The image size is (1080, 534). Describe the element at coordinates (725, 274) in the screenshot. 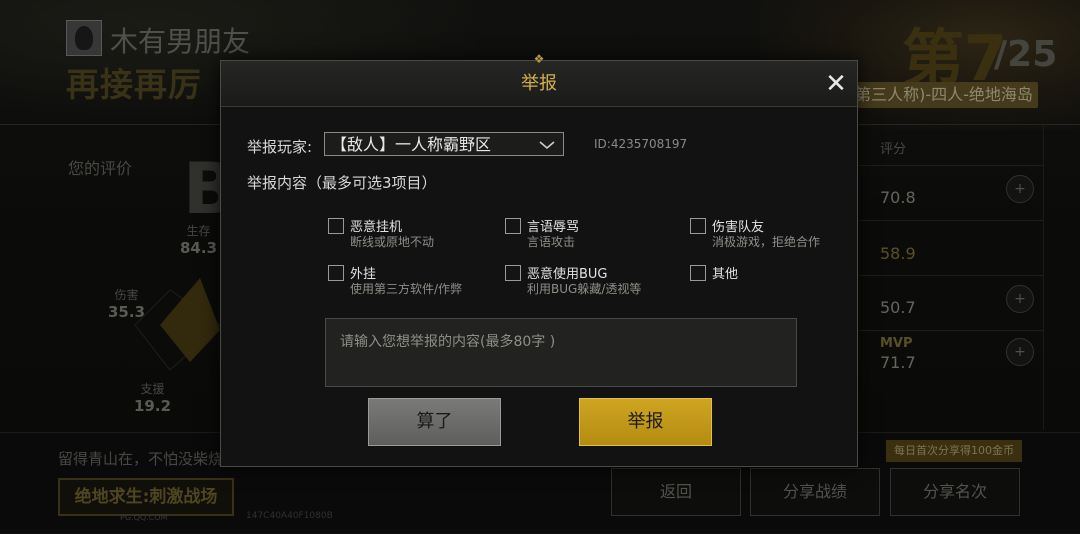

I see `option-title: 其他` at that location.